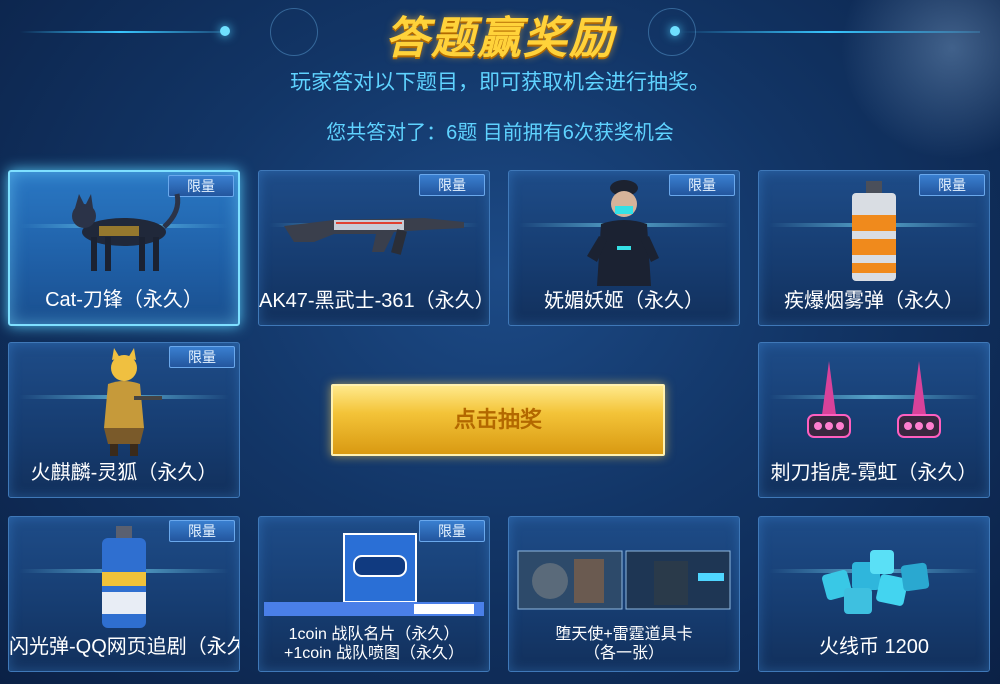  Describe the element at coordinates (374, 578) in the screenshot. I see `team-card-icon` at that location.